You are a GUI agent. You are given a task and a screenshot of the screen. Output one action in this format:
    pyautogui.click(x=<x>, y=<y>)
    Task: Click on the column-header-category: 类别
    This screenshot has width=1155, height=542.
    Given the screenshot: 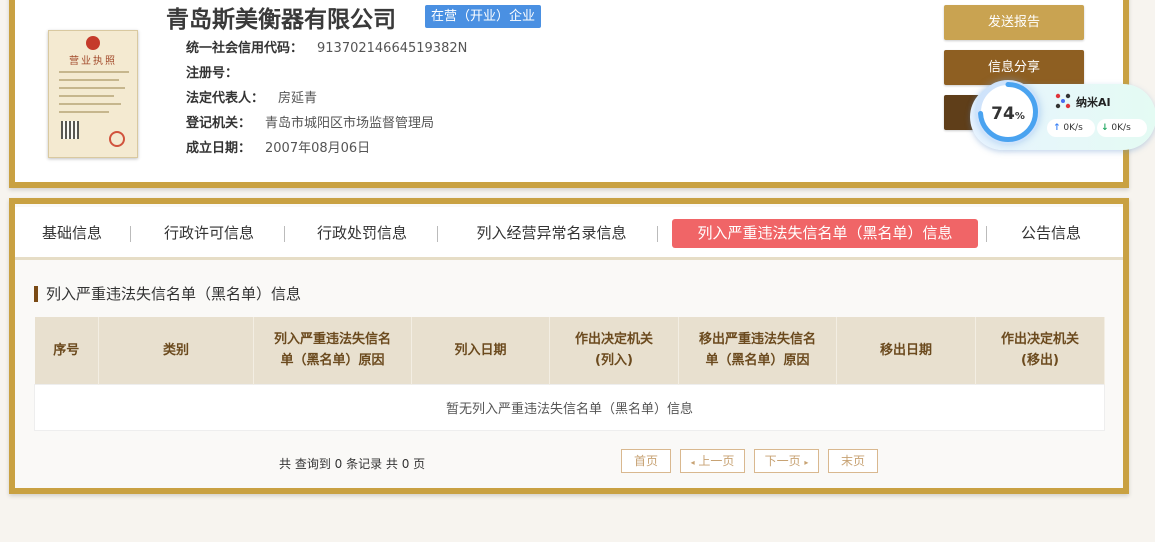 What is the action you would take?
    pyautogui.click(x=176, y=350)
    